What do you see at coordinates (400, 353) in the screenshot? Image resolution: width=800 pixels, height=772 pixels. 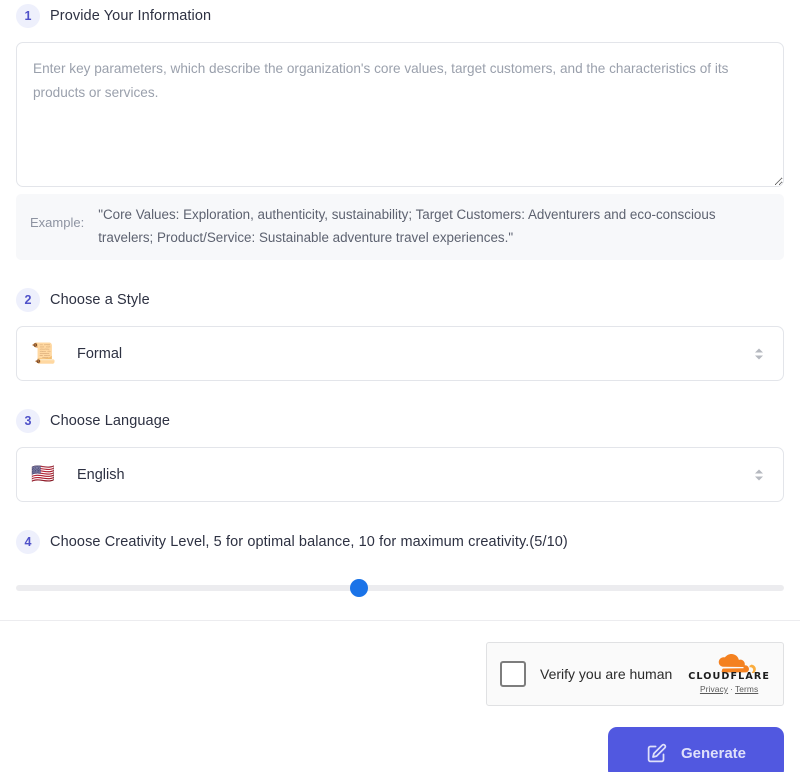 I see `style-select: 📜 Formal` at bounding box center [400, 353].